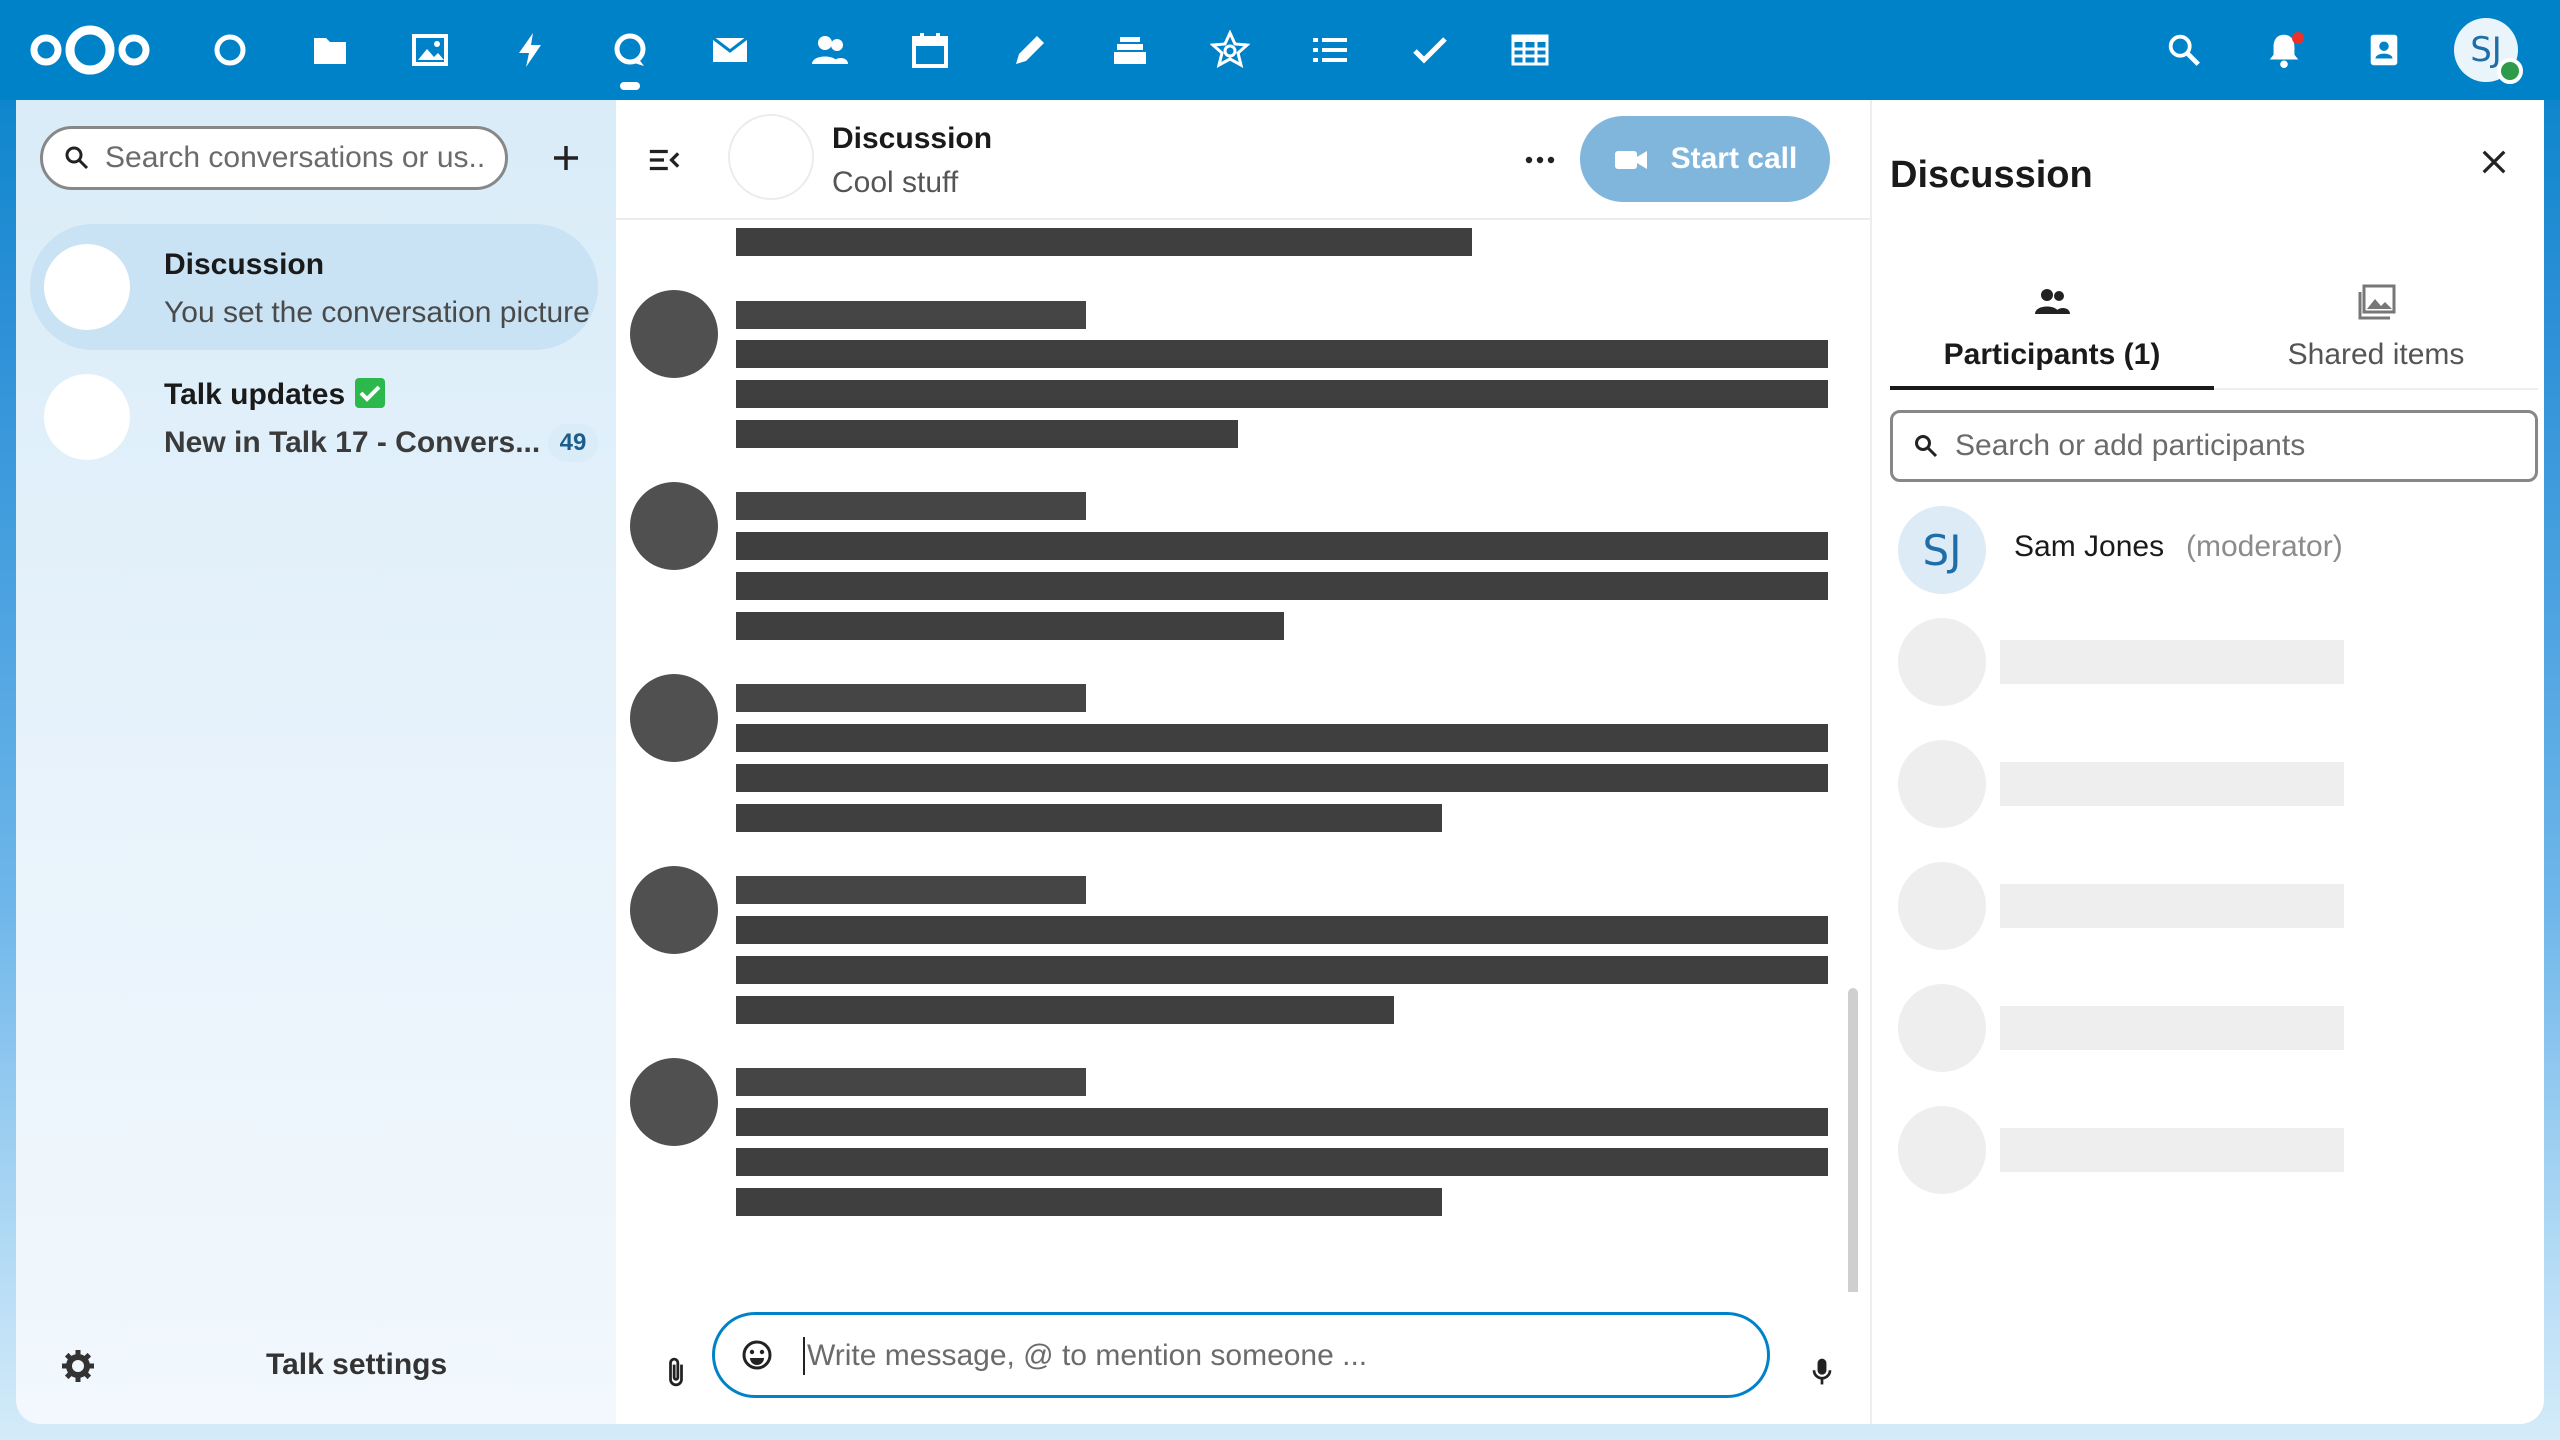 Image resolution: width=2560 pixels, height=1440 pixels. I want to click on close-sidebar-button, so click(2494, 162).